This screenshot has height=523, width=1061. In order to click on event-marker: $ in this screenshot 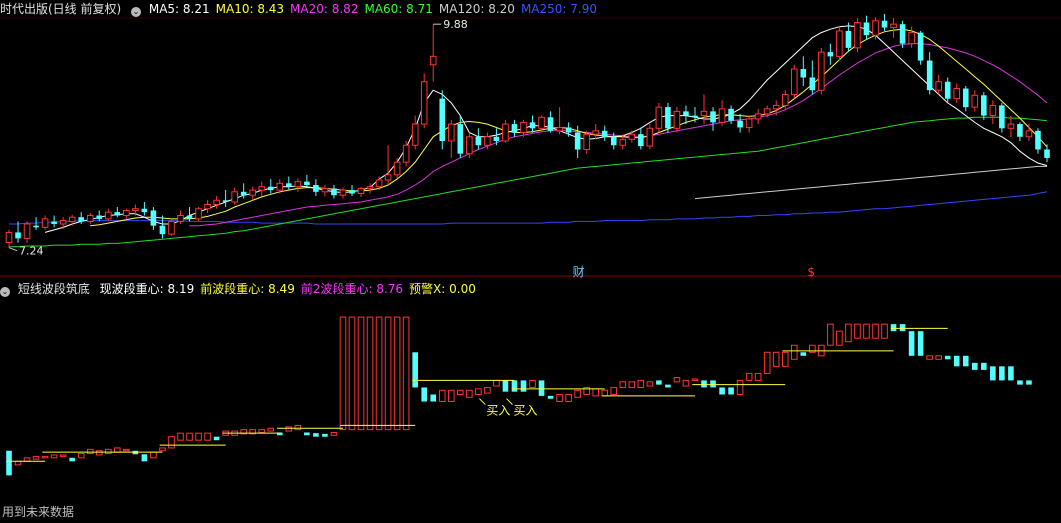, I will do `click(811, 272)`.